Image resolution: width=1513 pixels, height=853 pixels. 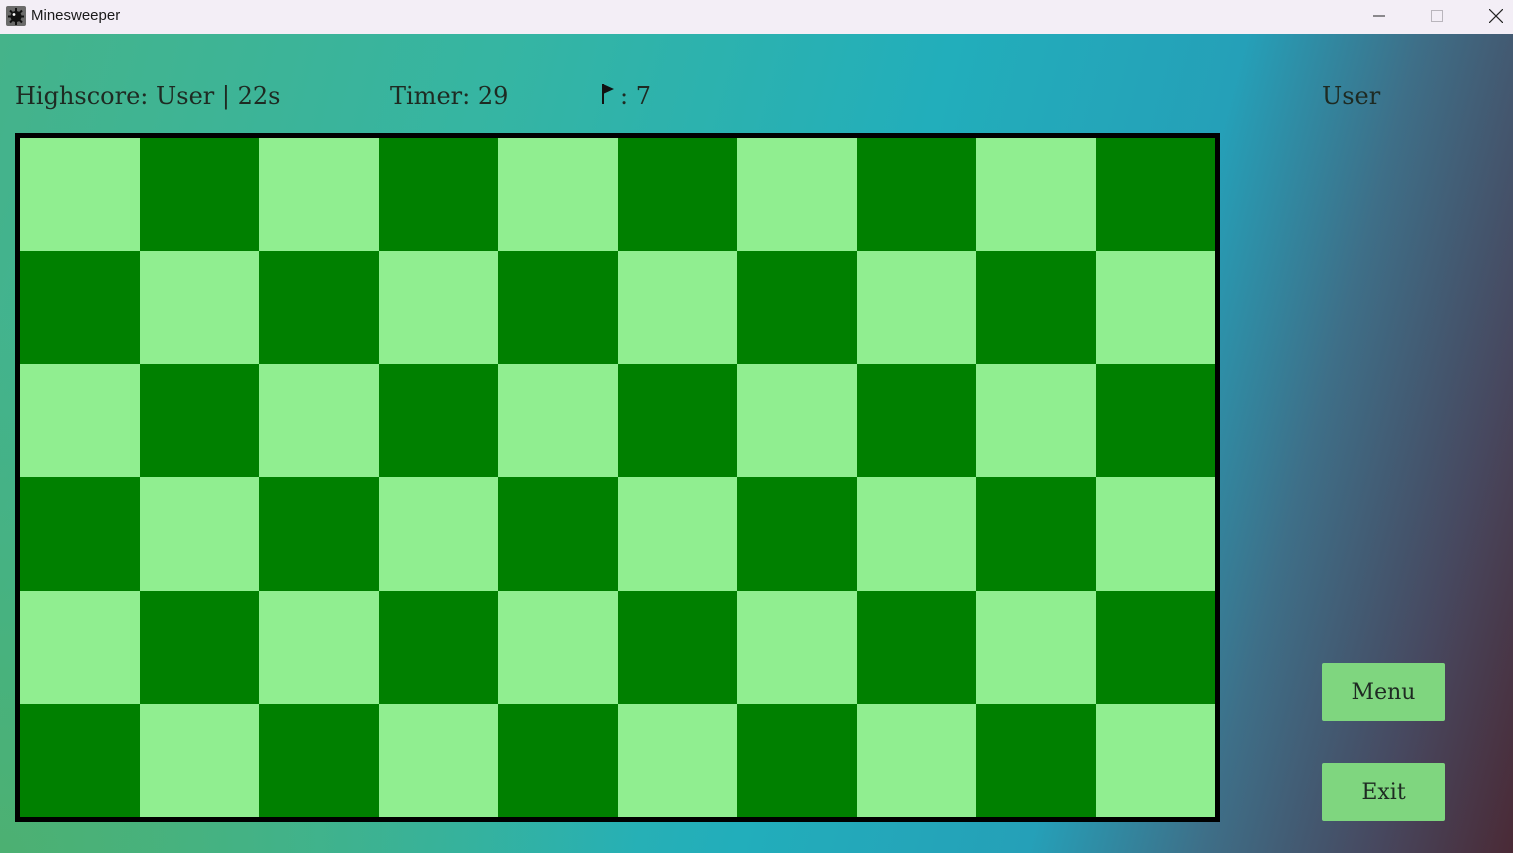 I want to click on username-label: User, so click(x=1351, y=96).